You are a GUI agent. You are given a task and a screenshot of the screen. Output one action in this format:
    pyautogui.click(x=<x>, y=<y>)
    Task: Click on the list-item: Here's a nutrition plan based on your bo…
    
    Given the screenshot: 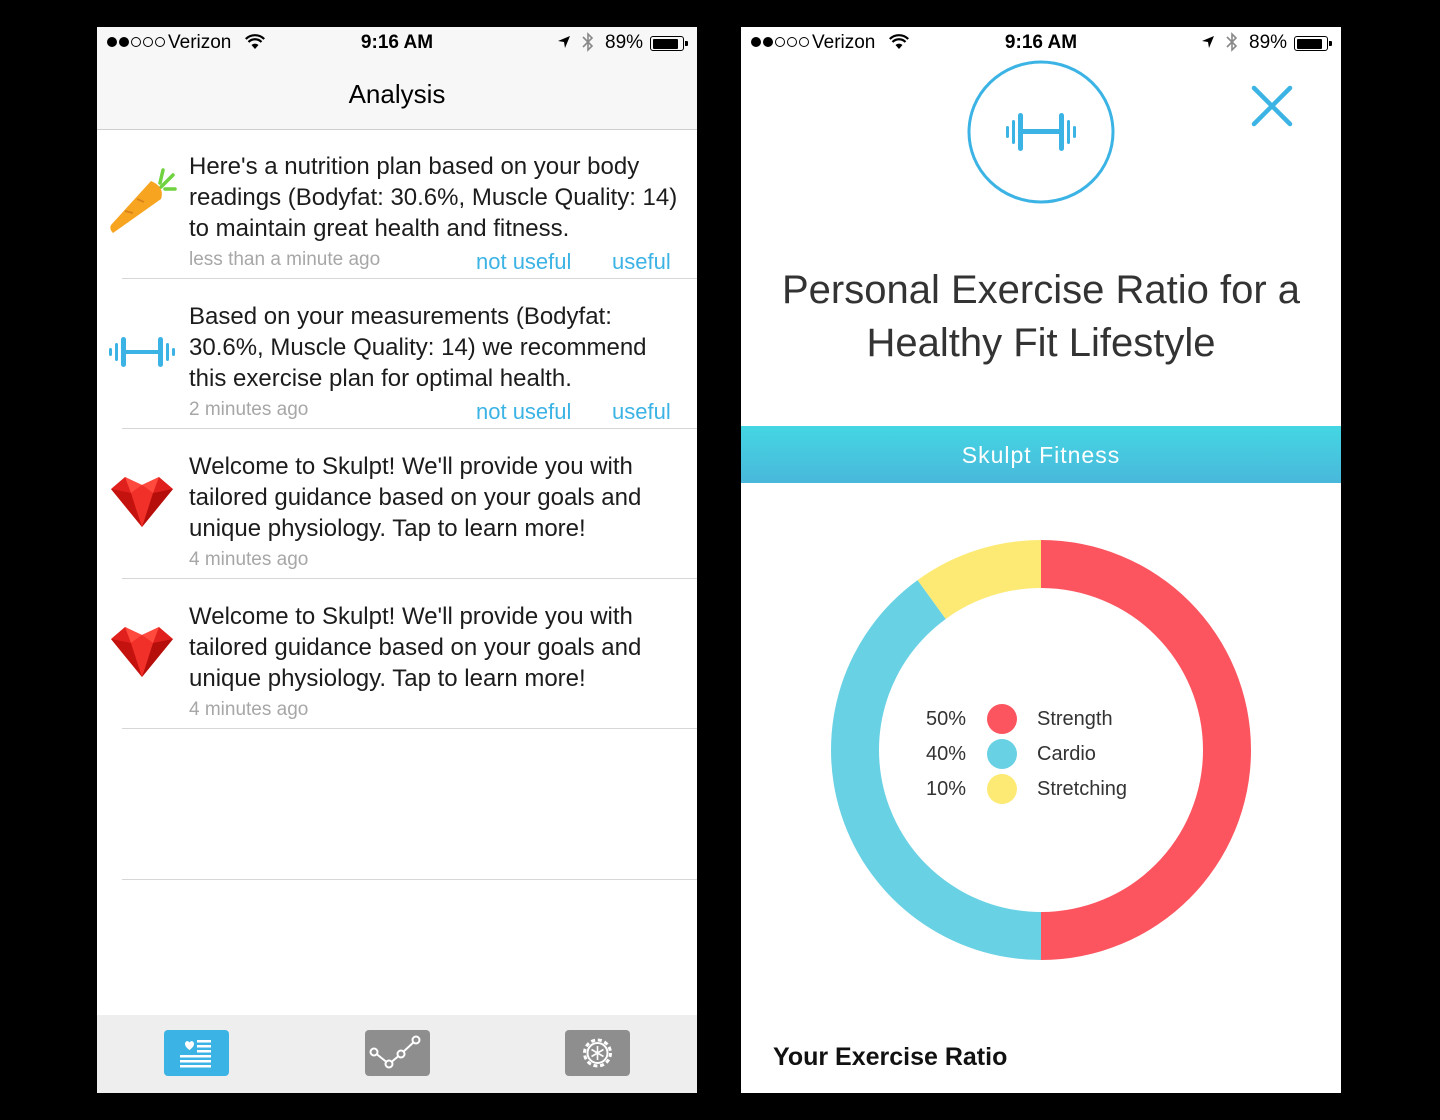 What is the action you would take?
    pyautogui.click(x=397, y=204)
    